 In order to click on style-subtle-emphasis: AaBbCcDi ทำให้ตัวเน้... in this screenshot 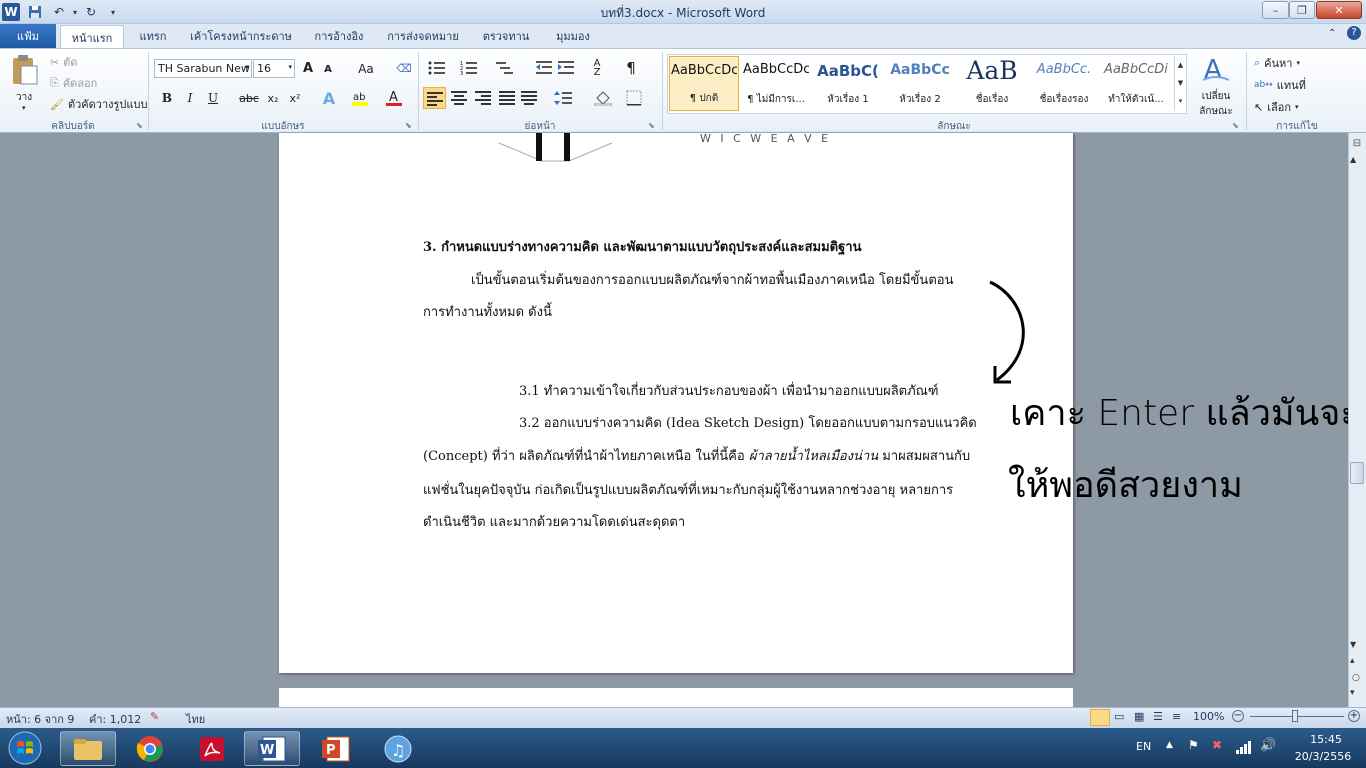, I will do `click(1136, 83)`.